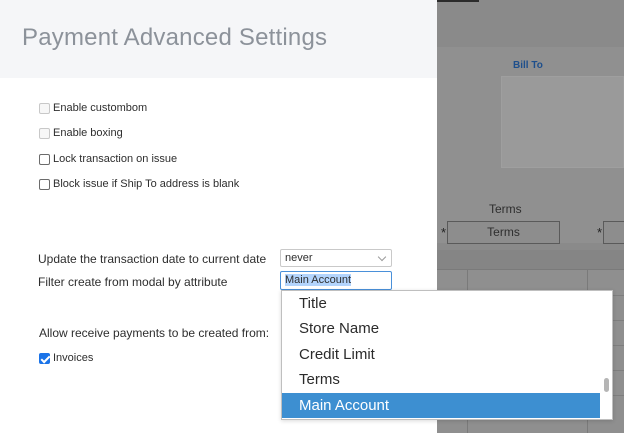  Describe the element at coordinates (505, 209) in the screenshot. I see `terms-label: Terms` at that location.